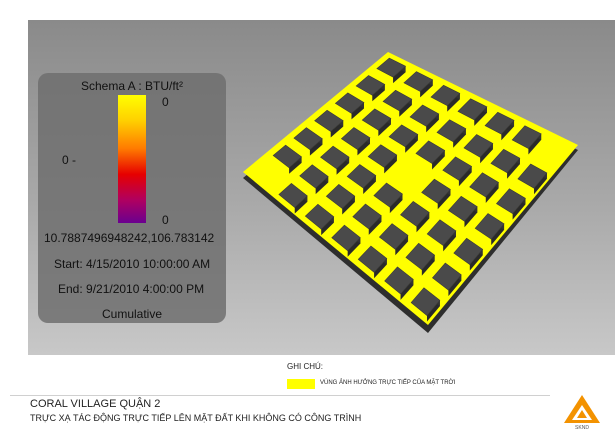  Describe the element at coordinates (132, 86) in the screenshot. I see `legend-title: Schema A : BTU/ft²` at that location.